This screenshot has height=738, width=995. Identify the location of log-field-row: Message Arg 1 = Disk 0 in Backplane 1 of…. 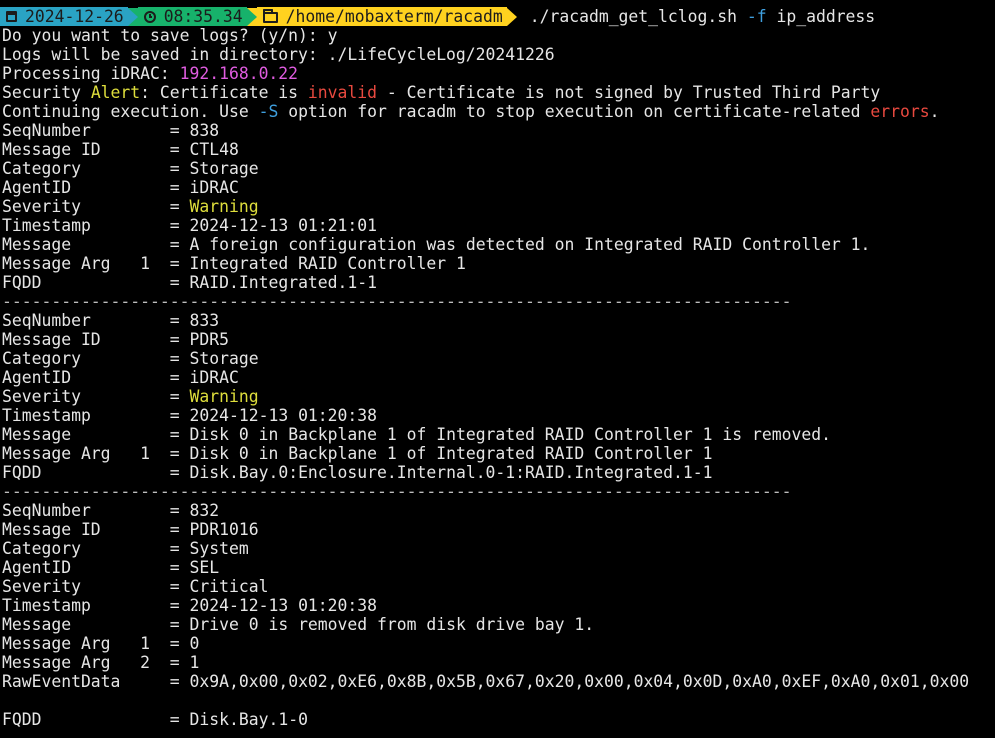
(357, 453).